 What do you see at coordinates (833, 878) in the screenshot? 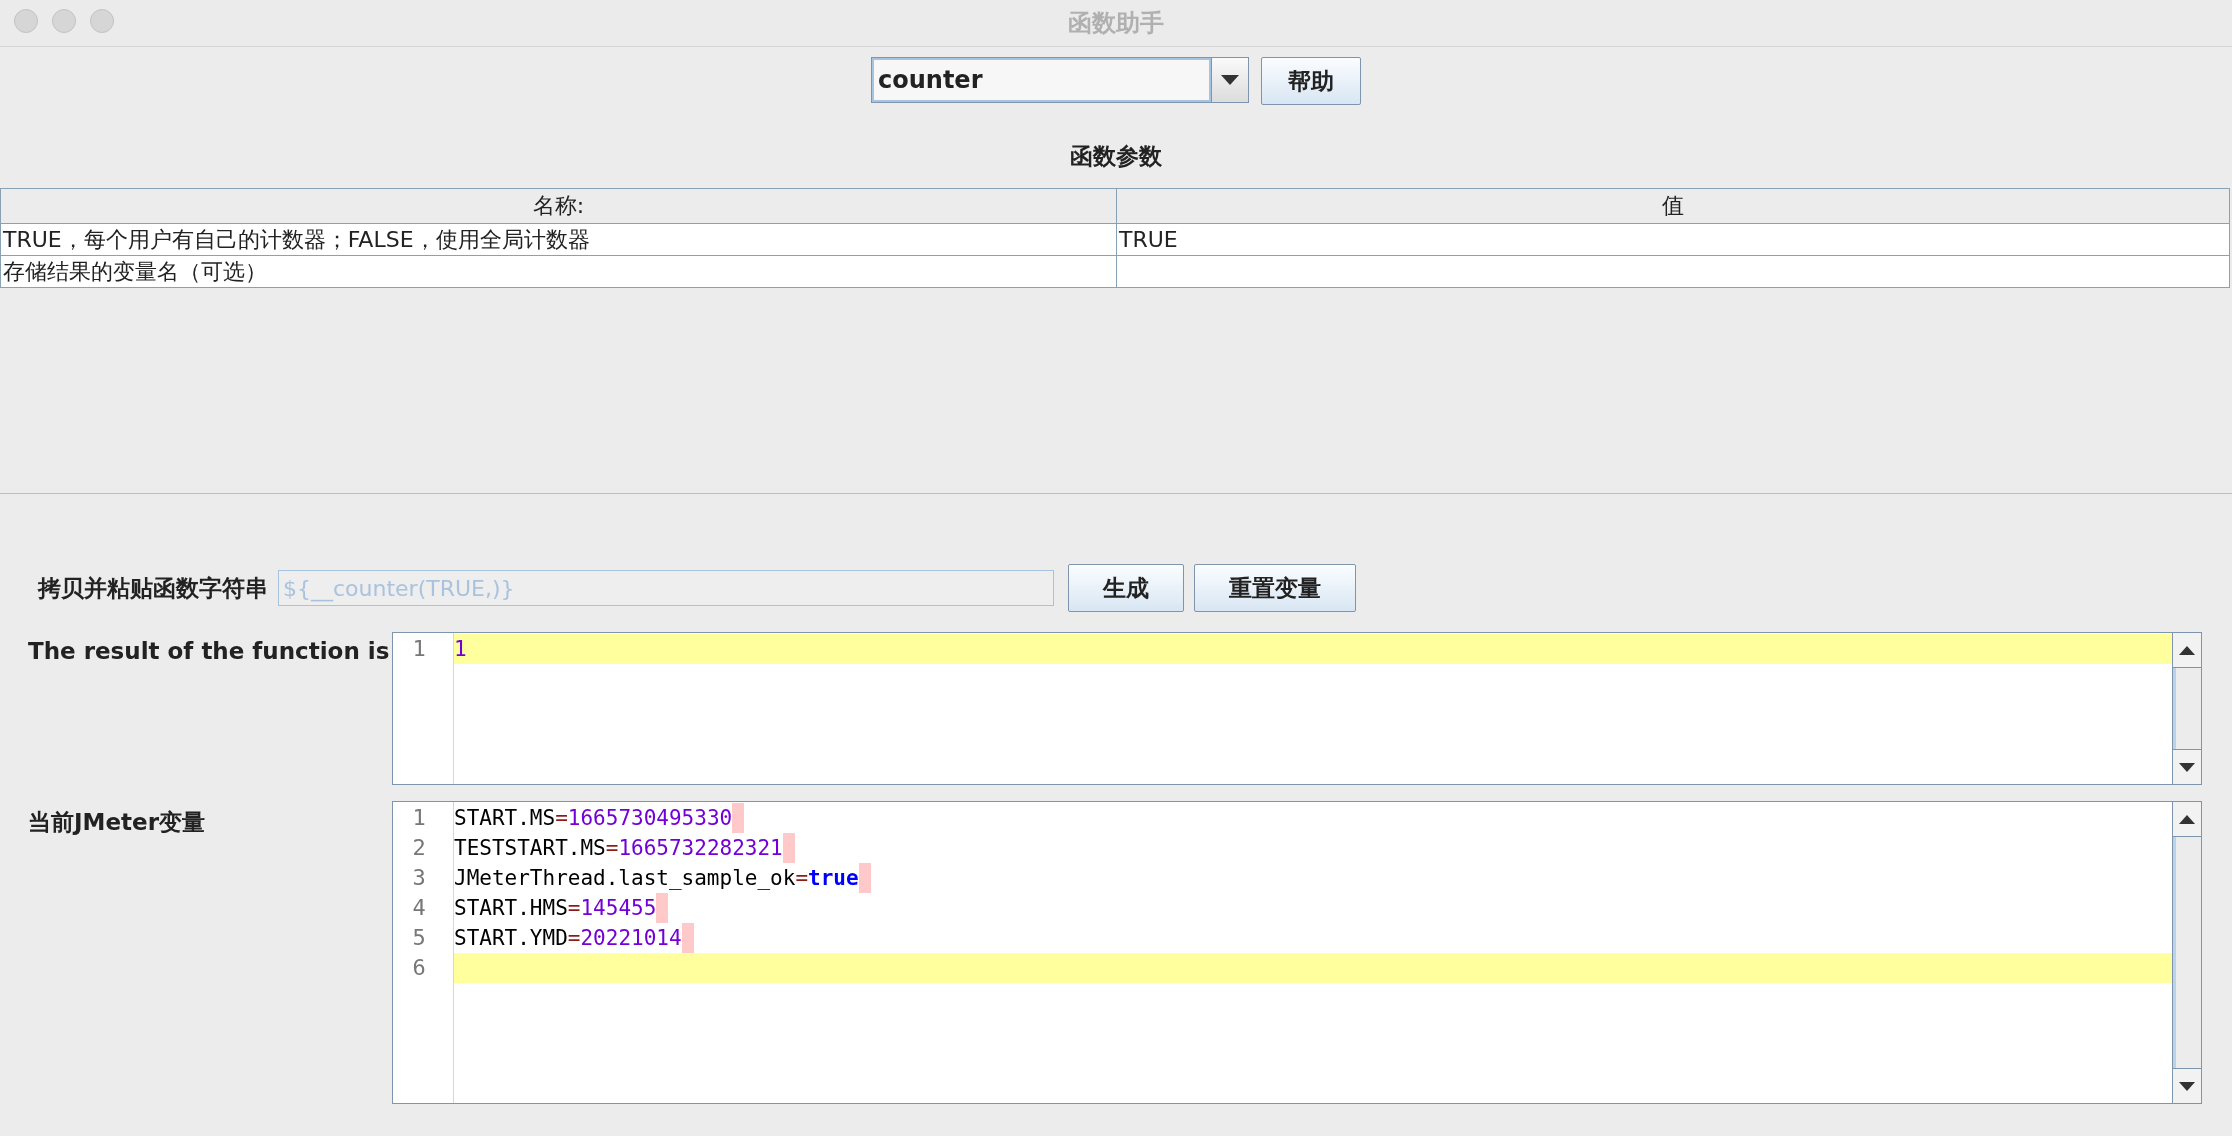
I see `variable-value: true` at bounding box center [833, 878].